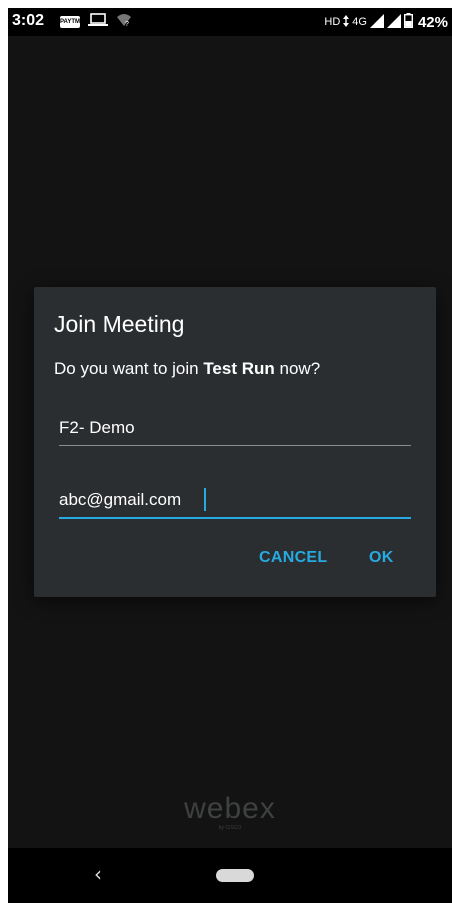 The height and width of the screenshot is (903, 452). Describe the element at coordinates (235, 501) in the screenshot. I see `email-field` at that location.